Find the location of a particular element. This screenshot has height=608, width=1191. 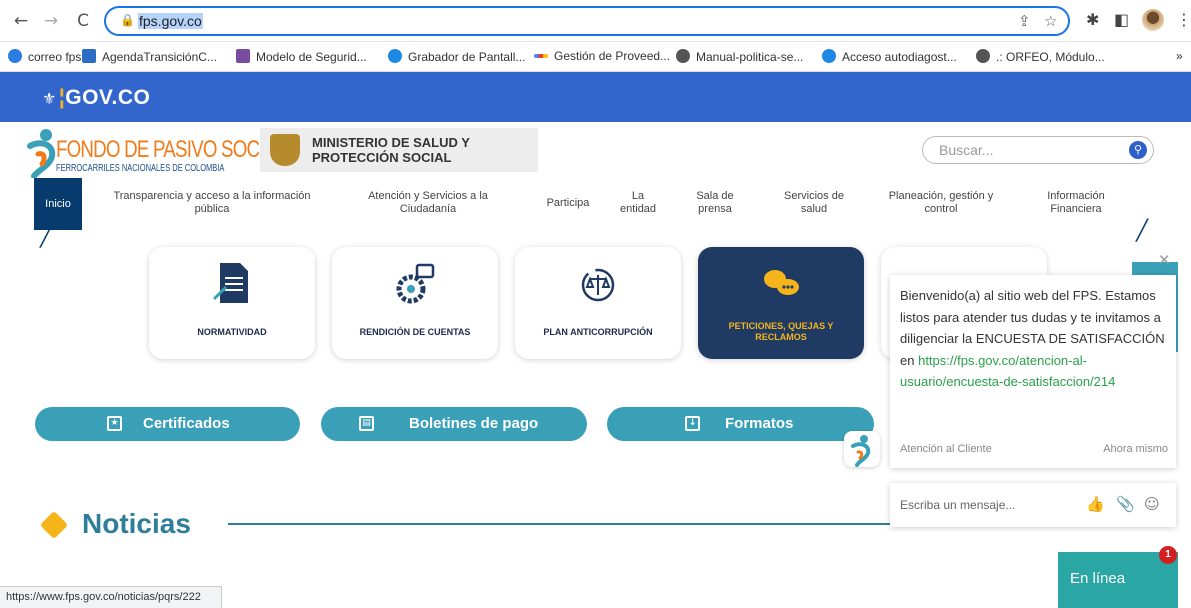

scale-icon is located at coordinates (598, 285).